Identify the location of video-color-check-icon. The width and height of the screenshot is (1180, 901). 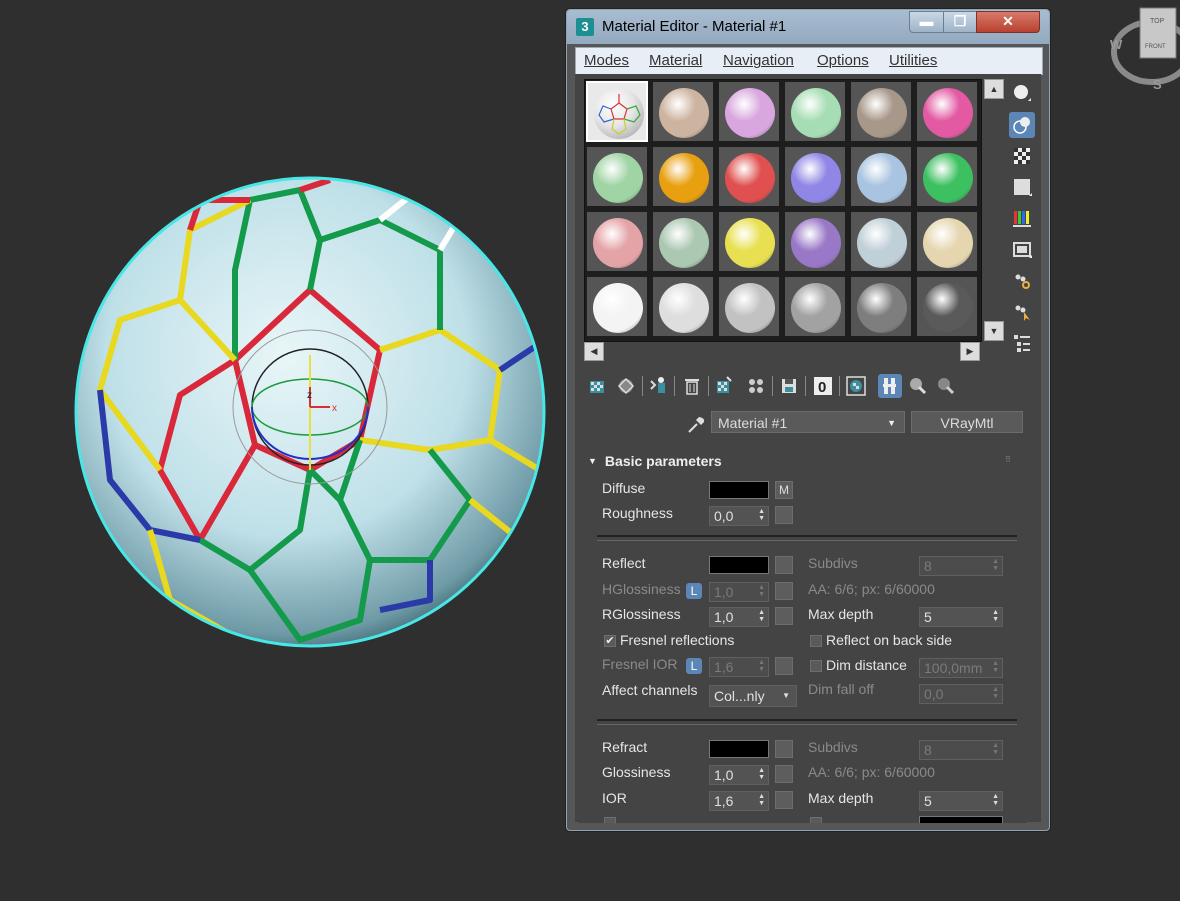
(1022, 218).